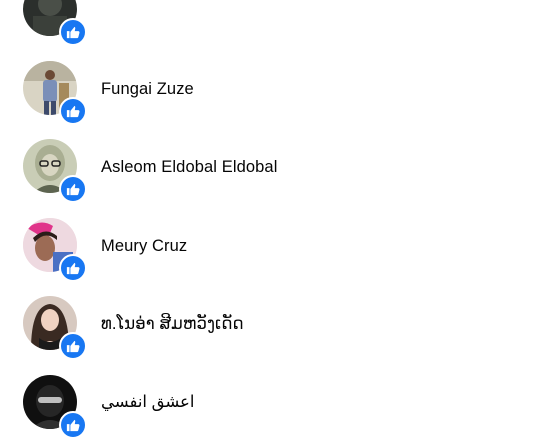  Describe the element at coordinates (144, 246) in the screenshot. I see `person-name: Meury Cruz` at that location.